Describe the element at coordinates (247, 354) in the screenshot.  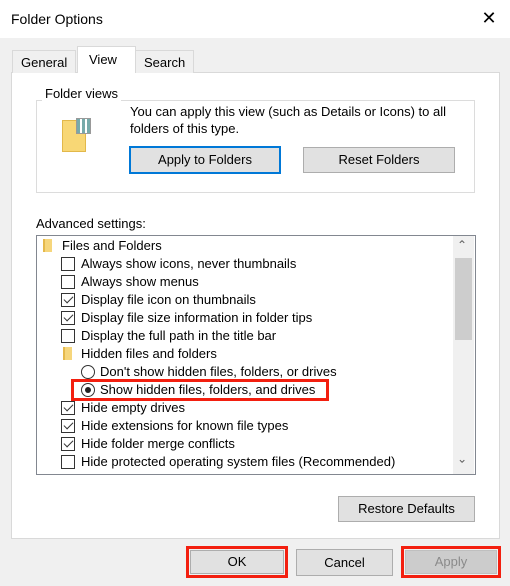
I see `list-item: Hidden files and folders` at that location.